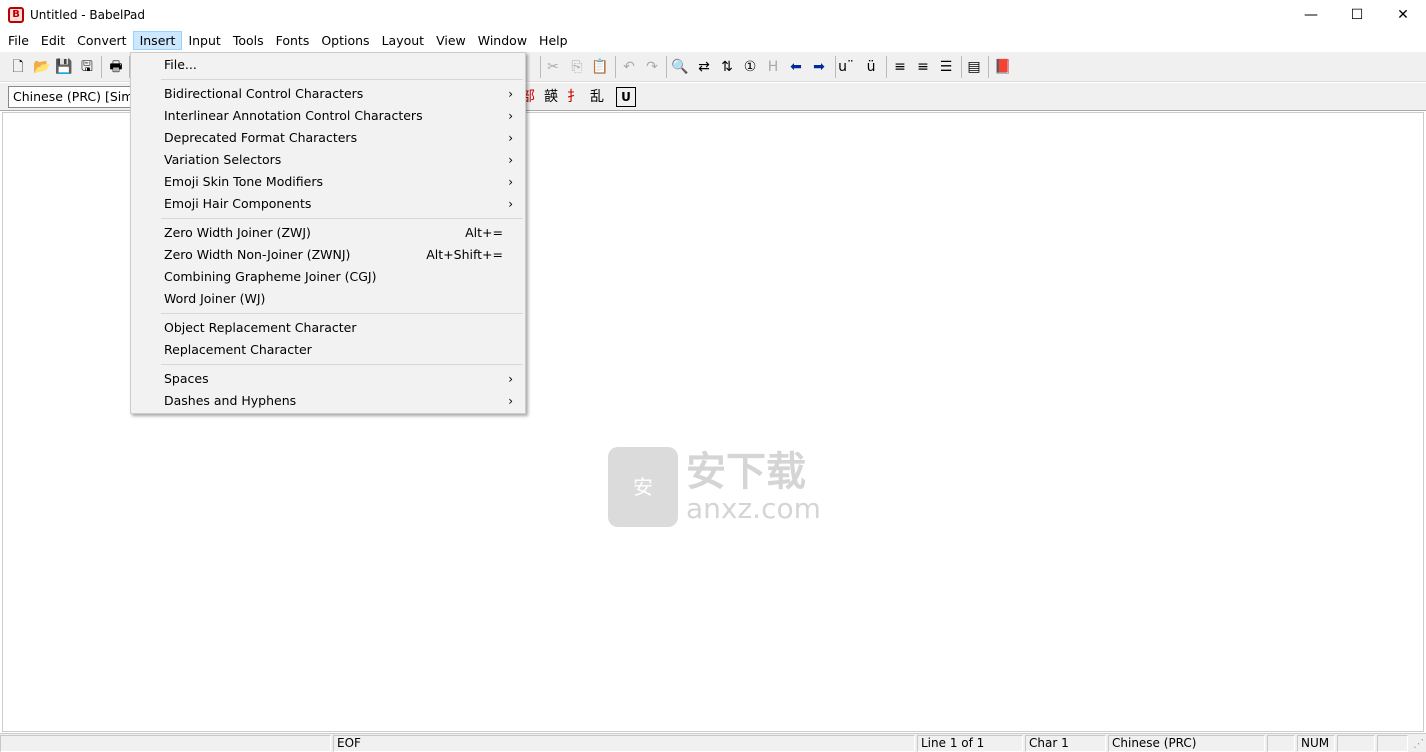  I want to click on menu-item-replacement-character: Replacement Character, so click(328, 350).